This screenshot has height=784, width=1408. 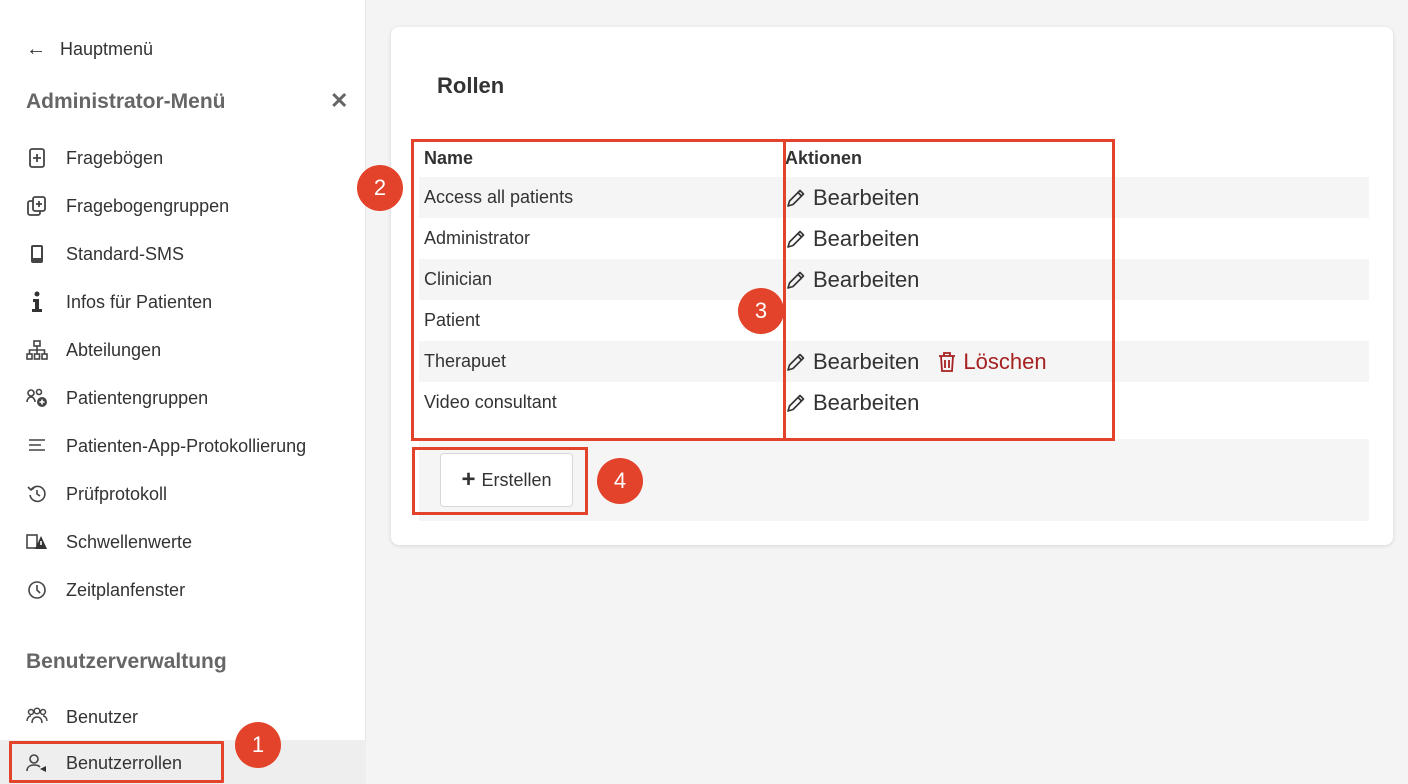 I want to click on back-link-label: Hauptmenü, so click(x=107, y=49).